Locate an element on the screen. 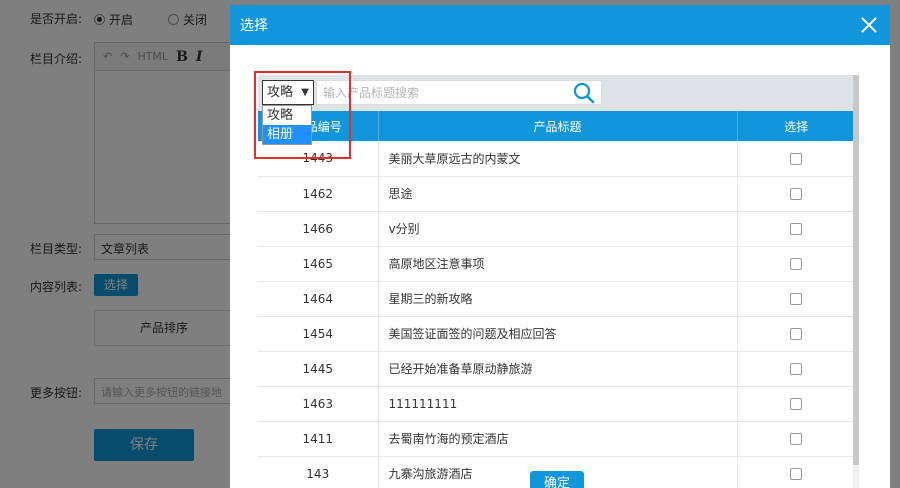 The image size is (900, 488). modal-header: 选择 is located at coordinates (560, 25).